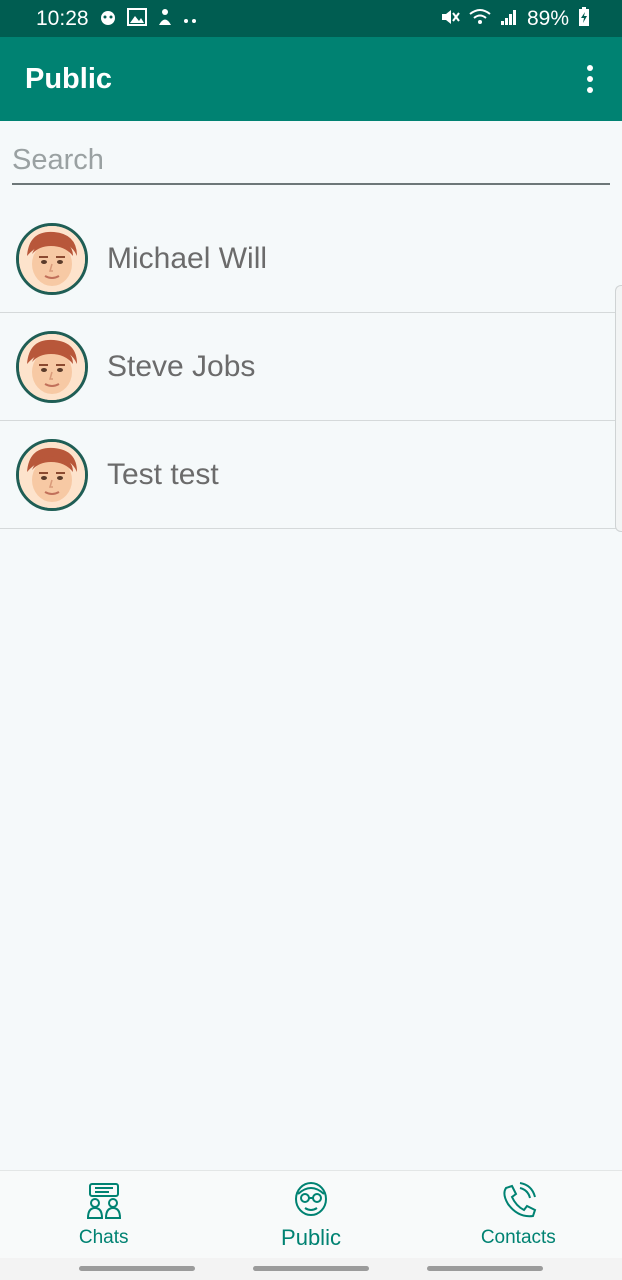  Describe the element at coordinates (190, 18) in the screenshot. I see `more-notifications-icon` at that location.